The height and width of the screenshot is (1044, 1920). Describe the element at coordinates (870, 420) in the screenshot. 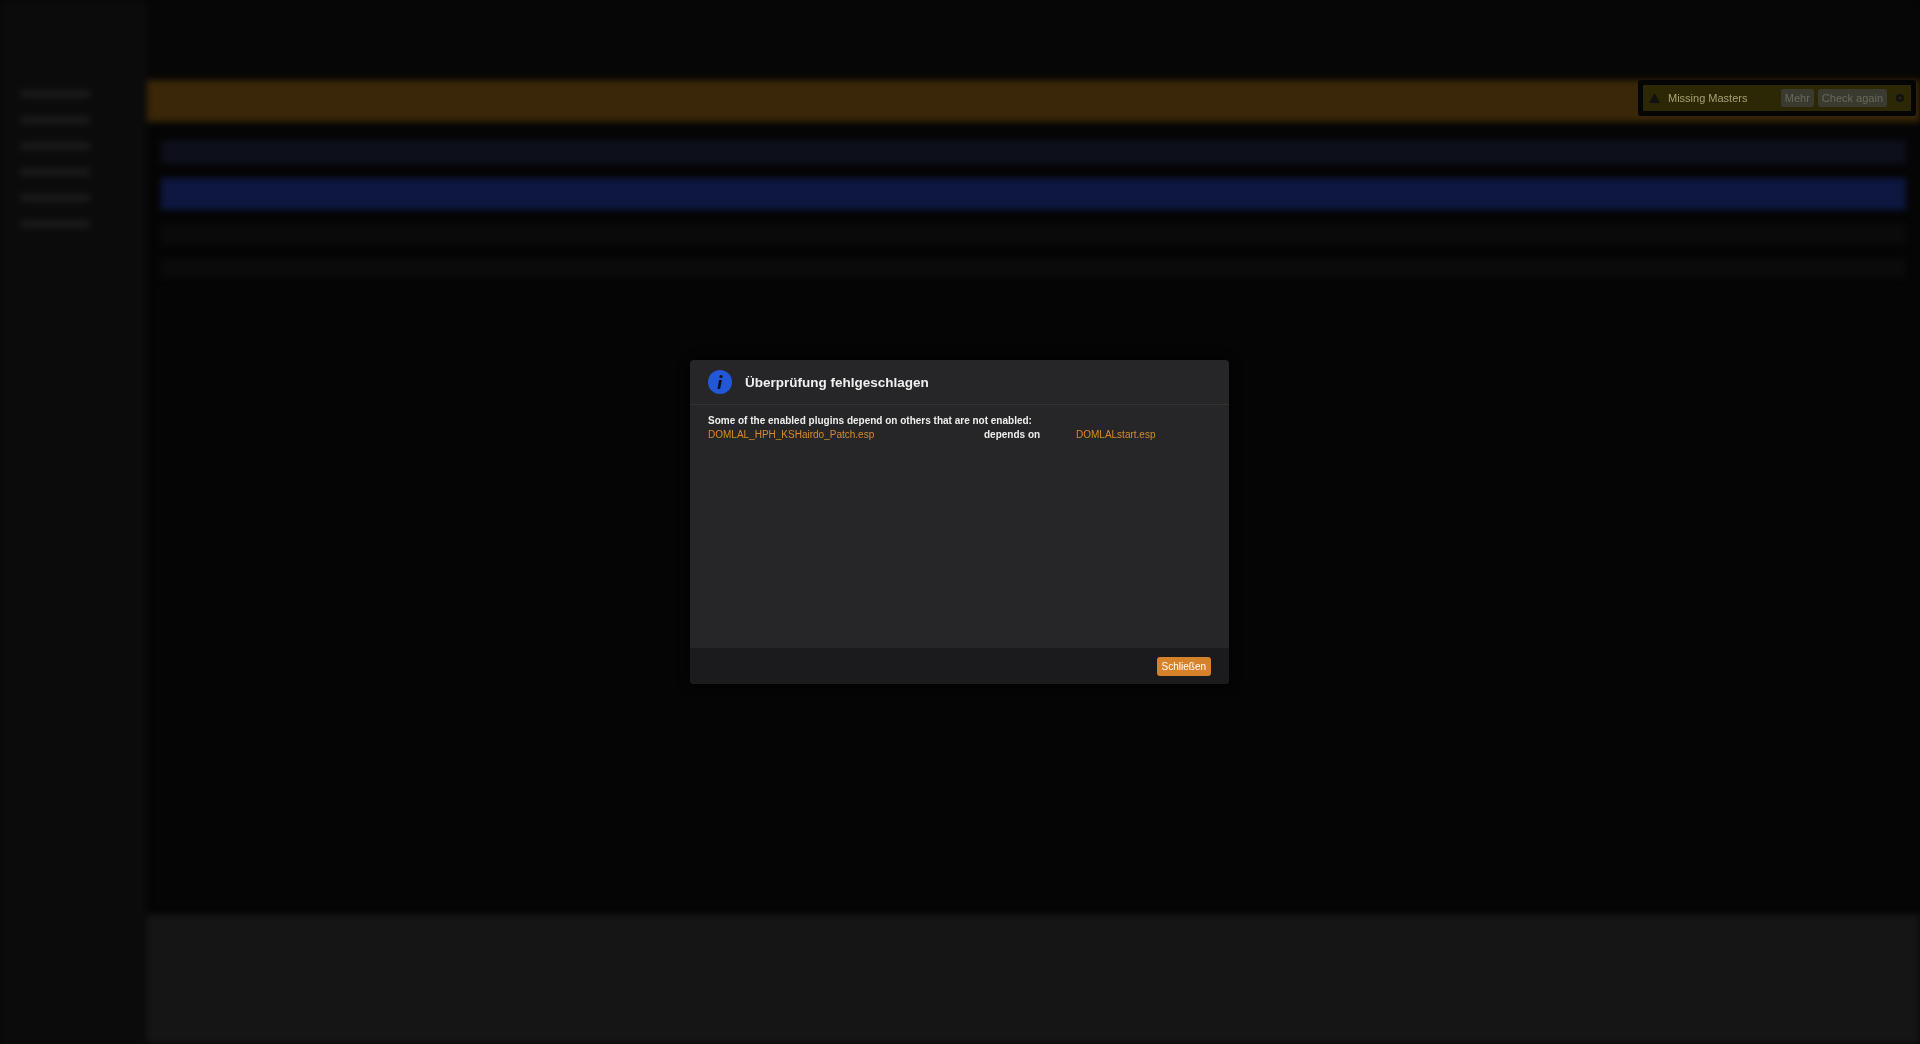

I see `dialog-message: Some of the enabled plugins depend on others that are not enabled:` at that location.